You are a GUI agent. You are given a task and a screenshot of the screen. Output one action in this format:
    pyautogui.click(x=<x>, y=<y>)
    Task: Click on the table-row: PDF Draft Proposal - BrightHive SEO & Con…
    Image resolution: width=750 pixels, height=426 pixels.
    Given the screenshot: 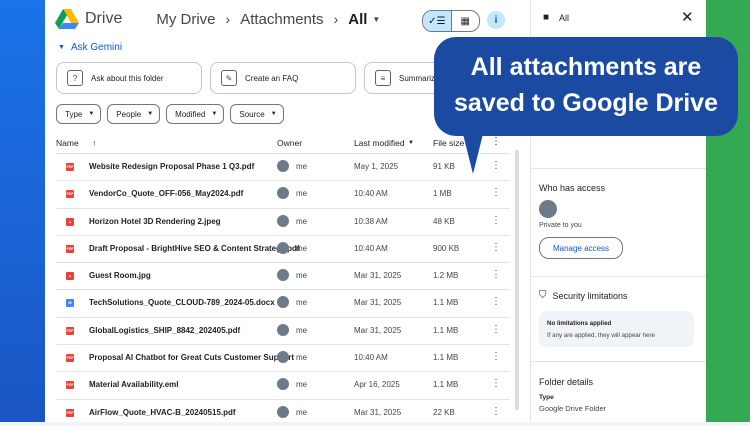 What is the action you would take?
    pyautogui.click(x=283, y=248)
    